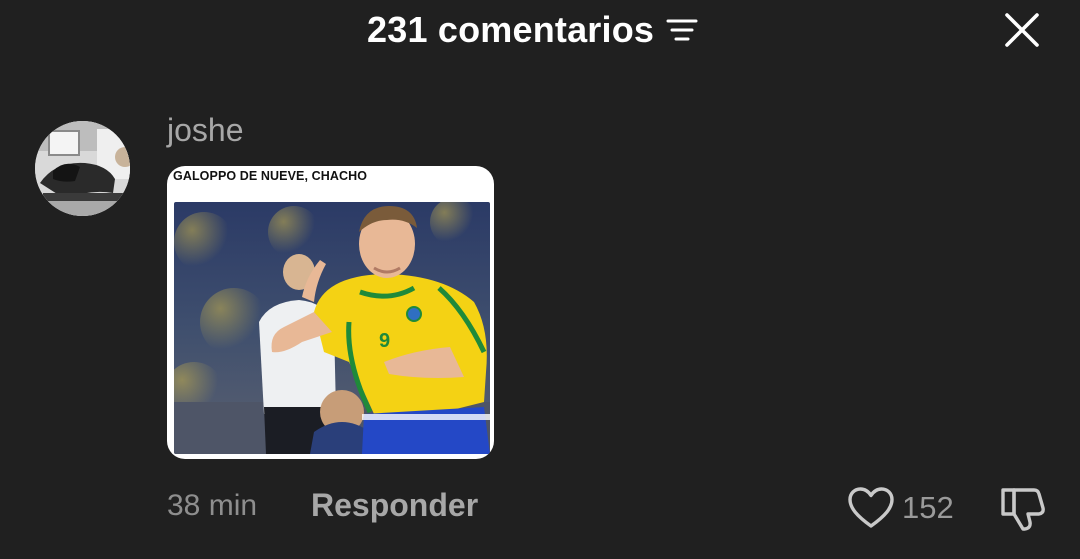 This screenshot has height=559, width=1080. What do you see at coordinates (511, 29) in the screenshot?
I see `comments-title: 231 comentarios` at bounding box center [511, 29].